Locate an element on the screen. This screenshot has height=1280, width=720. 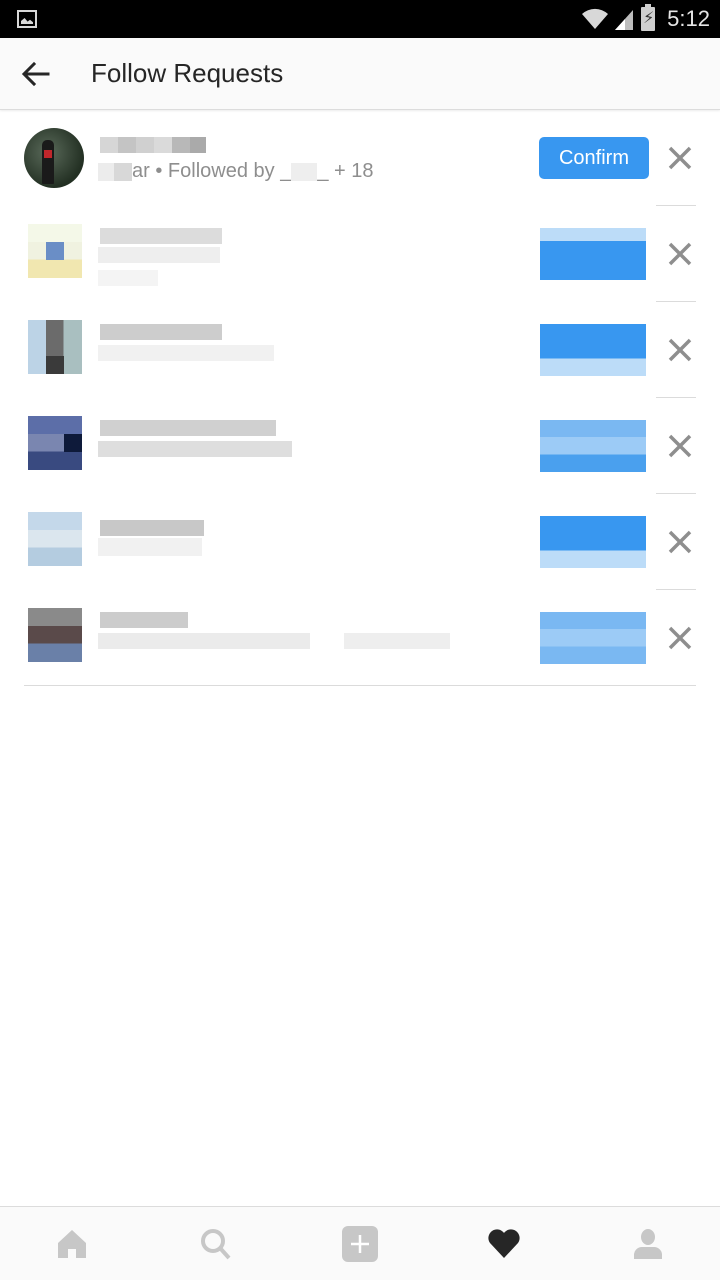
page-title: Follow Requests is located at coordinates (187, 73).